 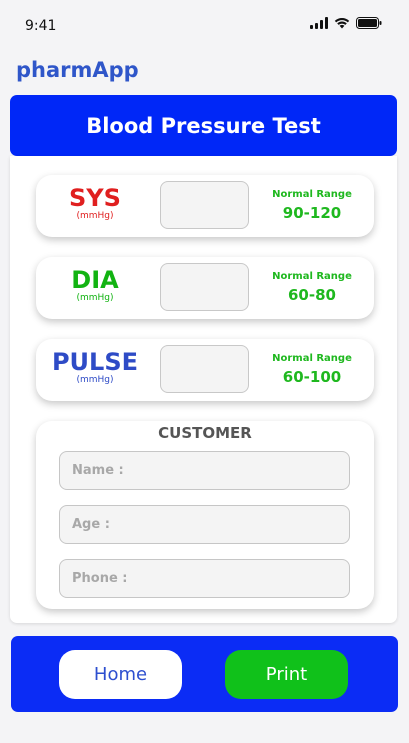 What do you see at coordinates (312, 358) in the screenshot?
I see `pulse-range-title: Normal Range` at bounding box center [312, 358].